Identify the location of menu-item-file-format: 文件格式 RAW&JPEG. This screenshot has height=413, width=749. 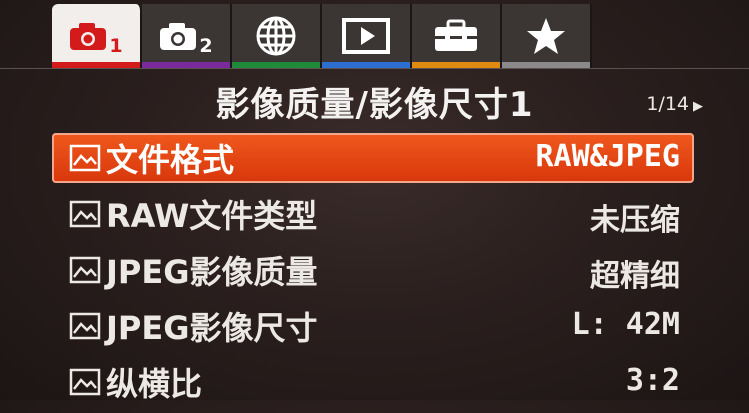
(373, 158).